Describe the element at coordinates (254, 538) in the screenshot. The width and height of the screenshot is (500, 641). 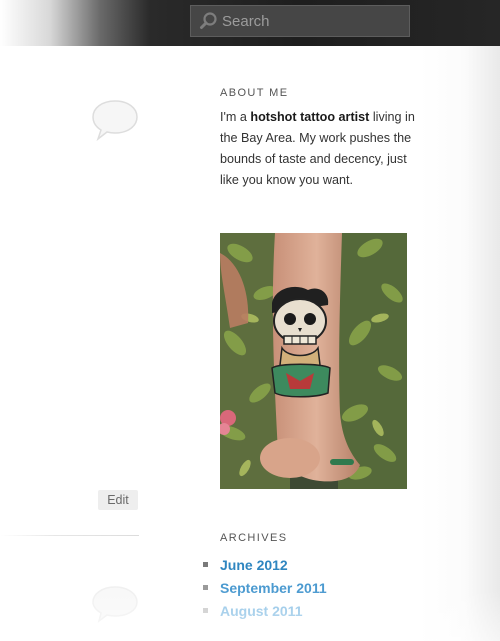
I see `archives-title: ARCHIVES` at that location.